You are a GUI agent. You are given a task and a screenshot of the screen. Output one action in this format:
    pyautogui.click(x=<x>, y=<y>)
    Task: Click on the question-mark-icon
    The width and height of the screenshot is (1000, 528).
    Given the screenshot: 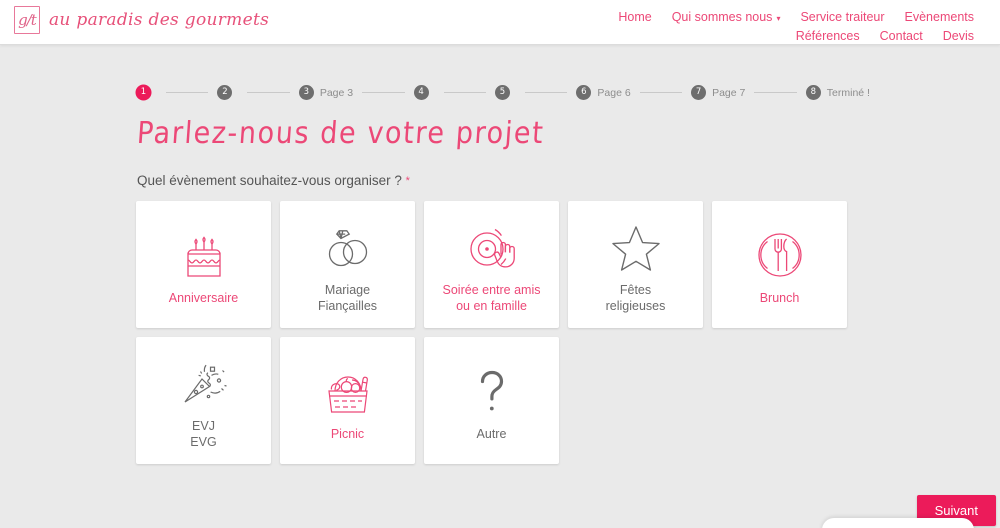 What is the action you would take?
    pyautogui.click(x=492, y=391)
    